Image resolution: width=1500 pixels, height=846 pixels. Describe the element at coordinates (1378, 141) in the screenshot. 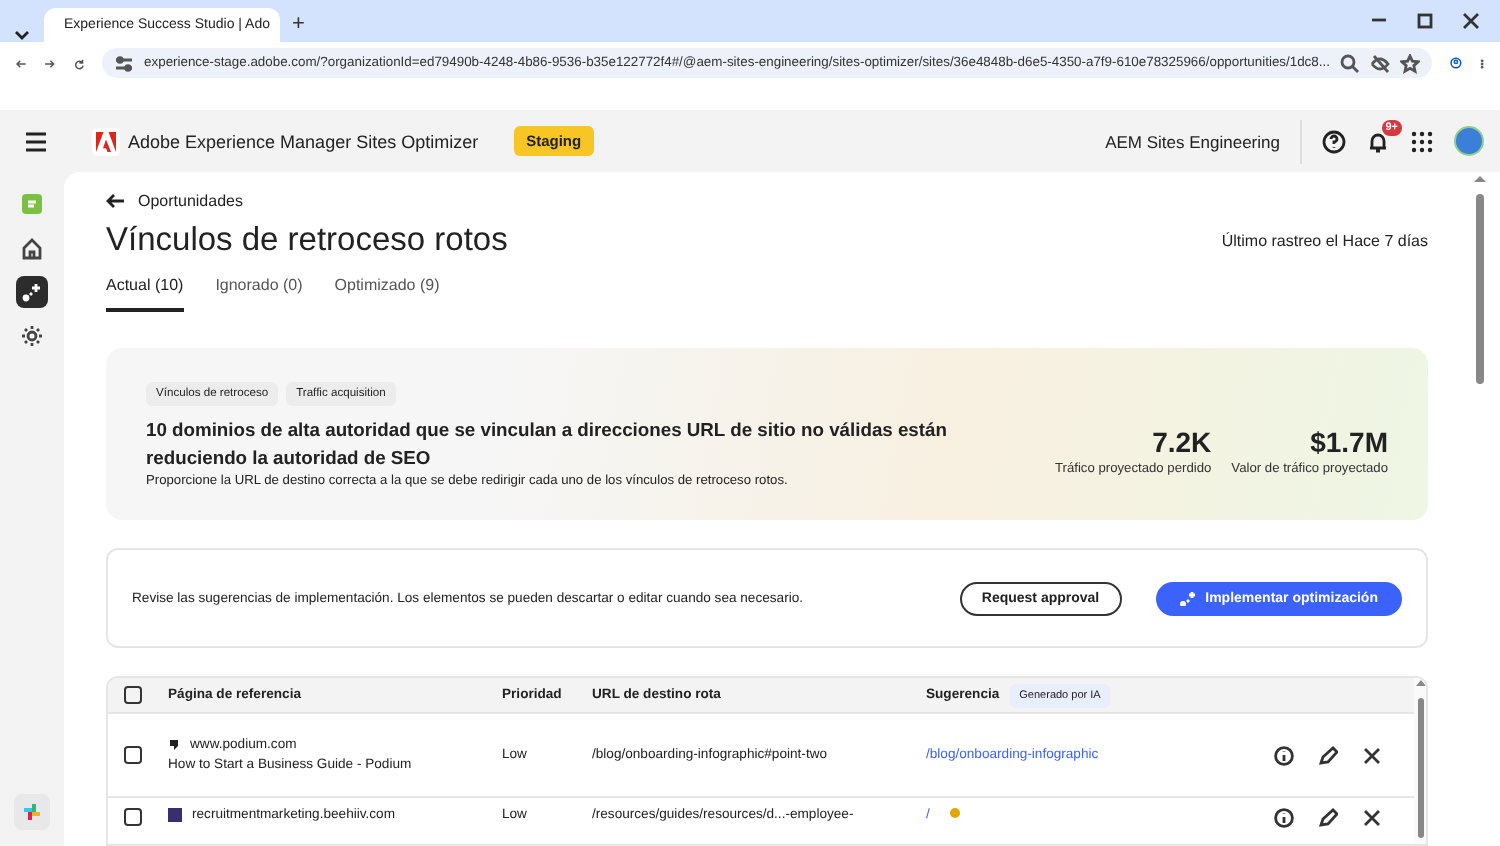

I see `notifications-icon` at that location.